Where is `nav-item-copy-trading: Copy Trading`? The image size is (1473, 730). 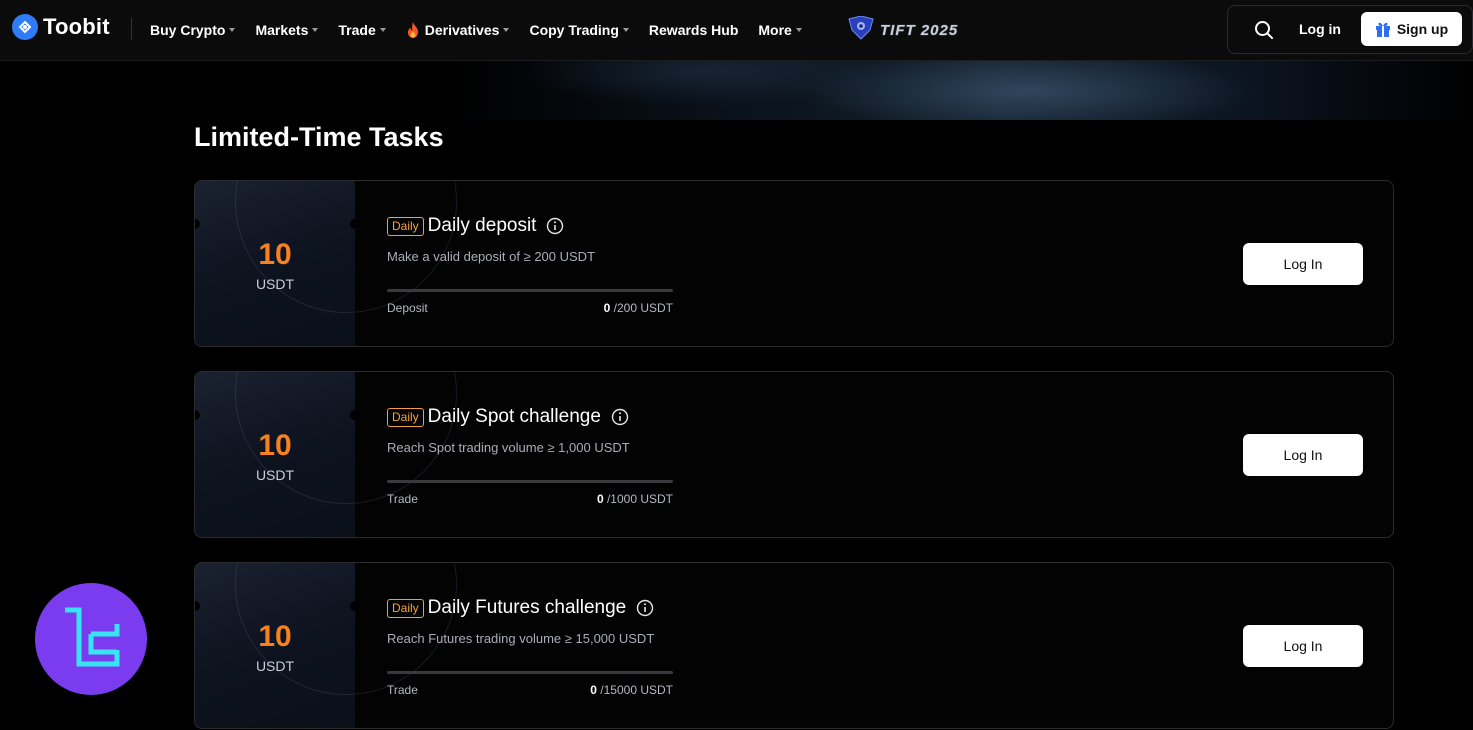
nav-item-copy-trading: Copy Trading is located at coordinates (579, 30).